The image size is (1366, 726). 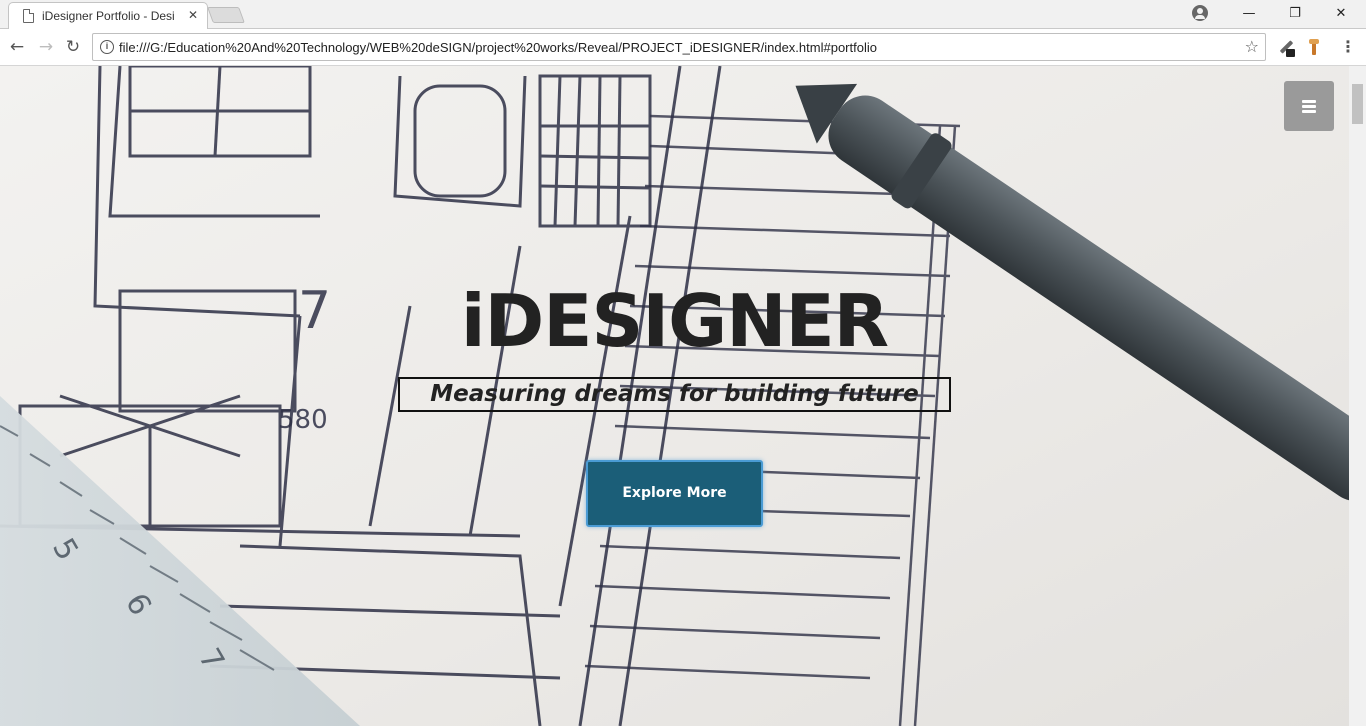 What do you see at coordinates (1357, 104) in the screenshot?
I see `scrollbar-thumb` at bounding box center [1357, 104].